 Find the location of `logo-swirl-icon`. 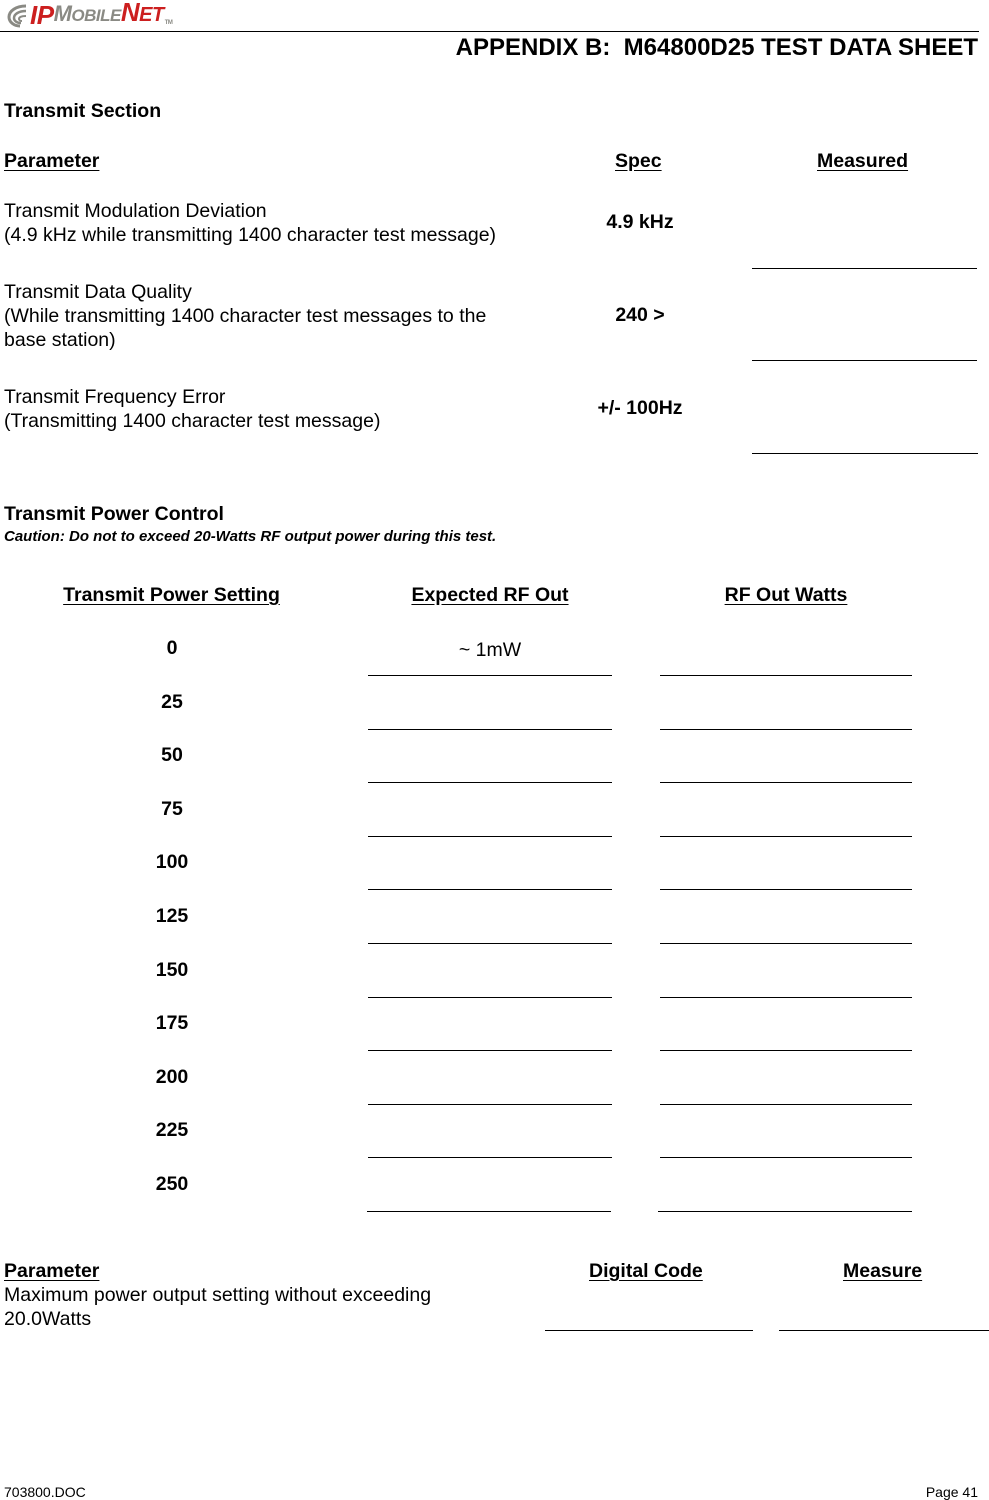

logo-swirl-icon is located at coordinates (17, 16).